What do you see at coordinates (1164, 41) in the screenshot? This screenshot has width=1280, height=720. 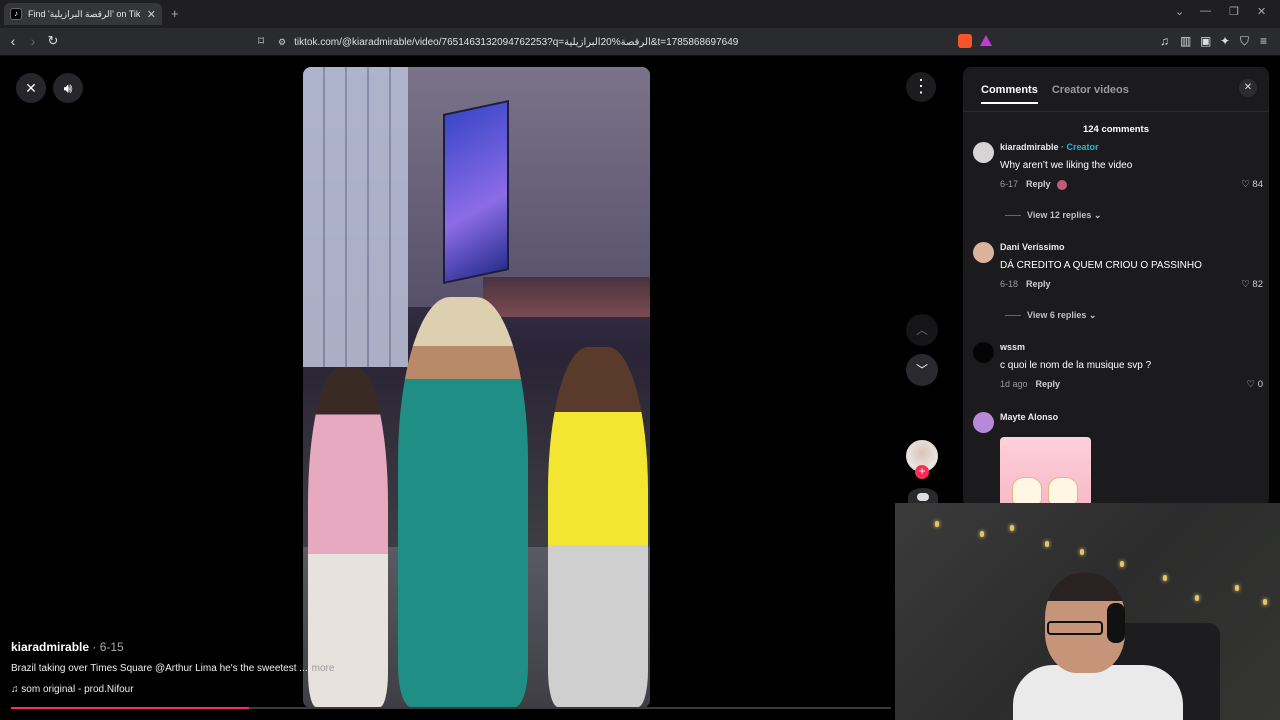 I see `media-icon: ♫` at bounding box center [1164, 41].